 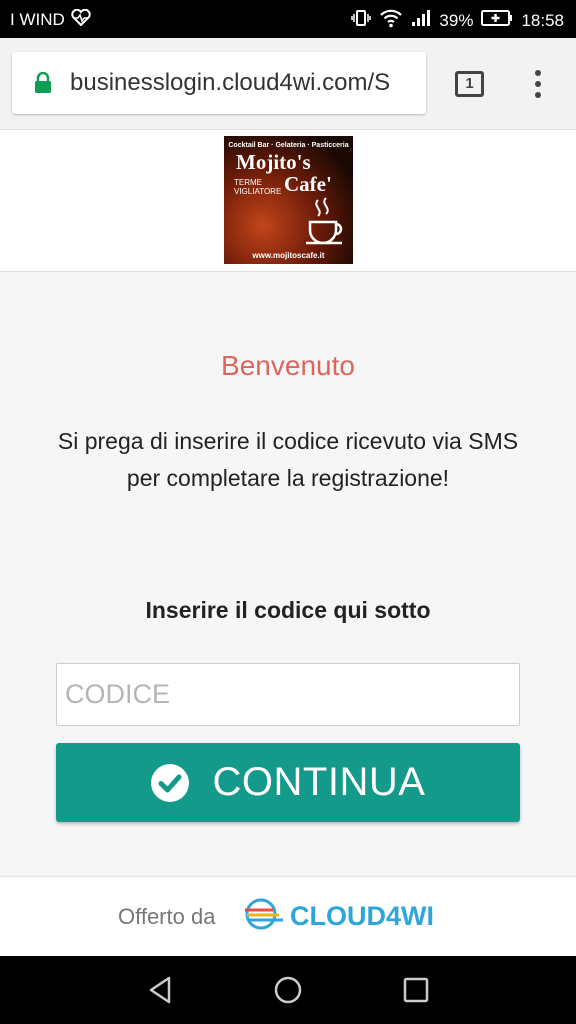 I want to click on overflow-menu-icon, so click(x=538, y=85).